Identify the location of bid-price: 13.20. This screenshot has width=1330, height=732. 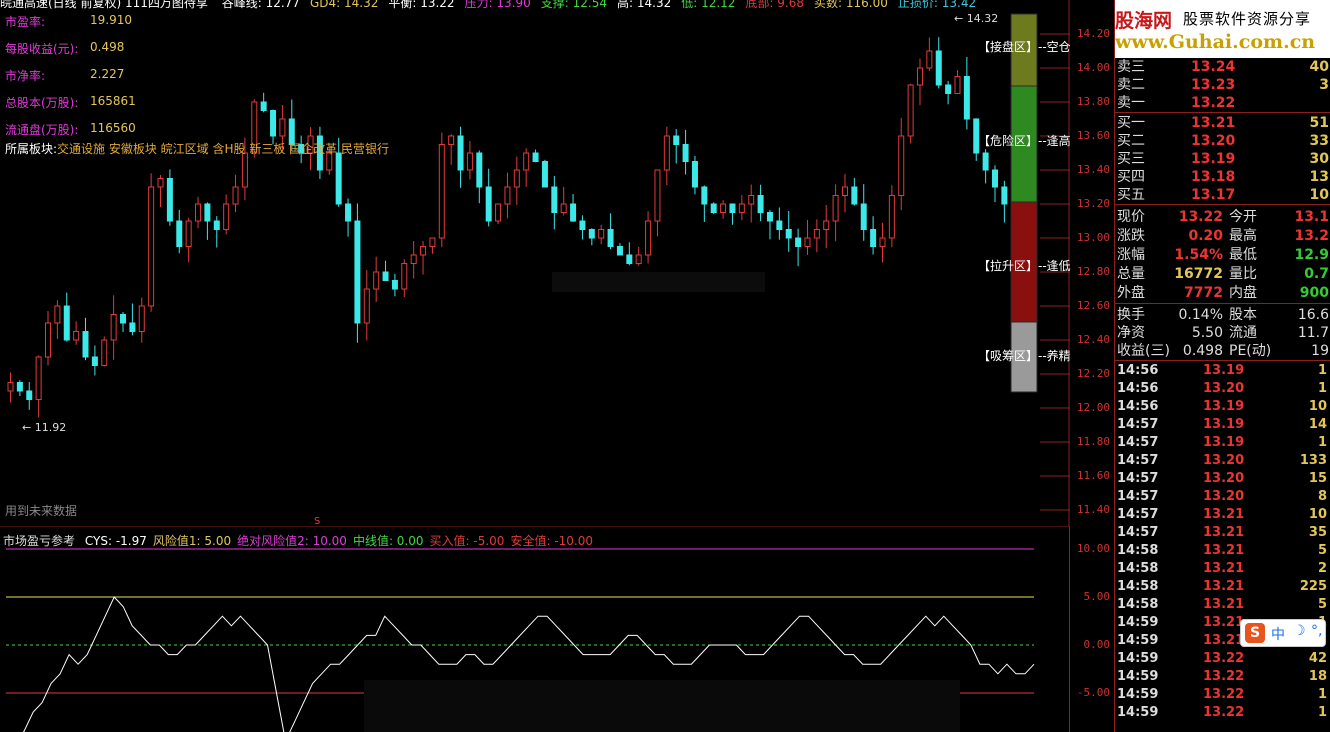
(1213, 141).